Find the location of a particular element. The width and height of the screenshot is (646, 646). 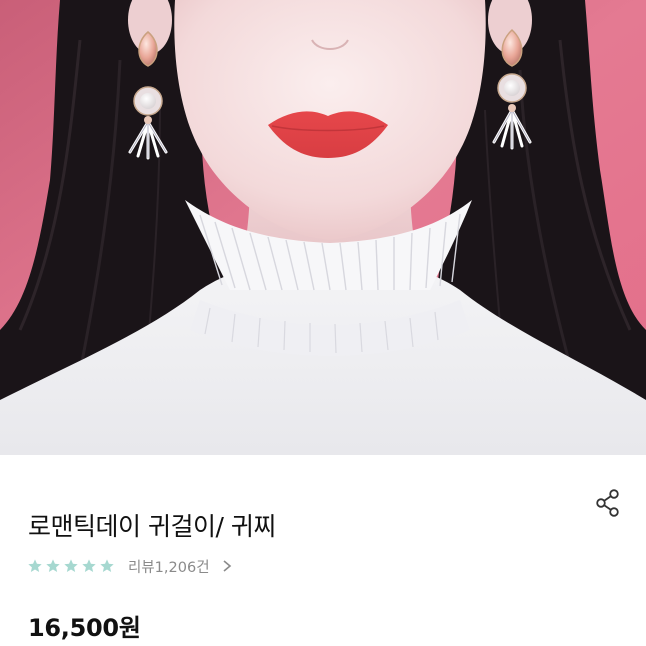

review-count: 리뷰1,206건 is located at coordinates (169, 567).